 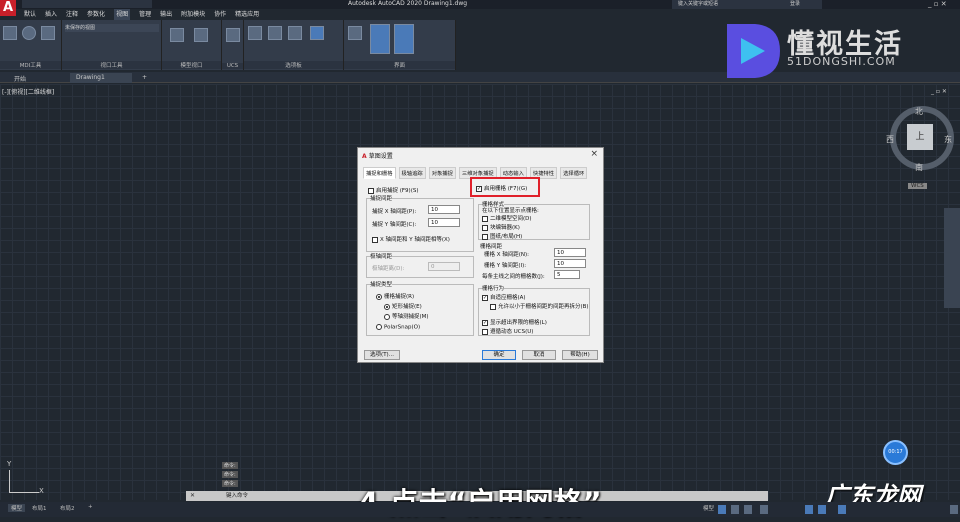 I want to click on customize-menu-icon, so click(x=954, y=509).